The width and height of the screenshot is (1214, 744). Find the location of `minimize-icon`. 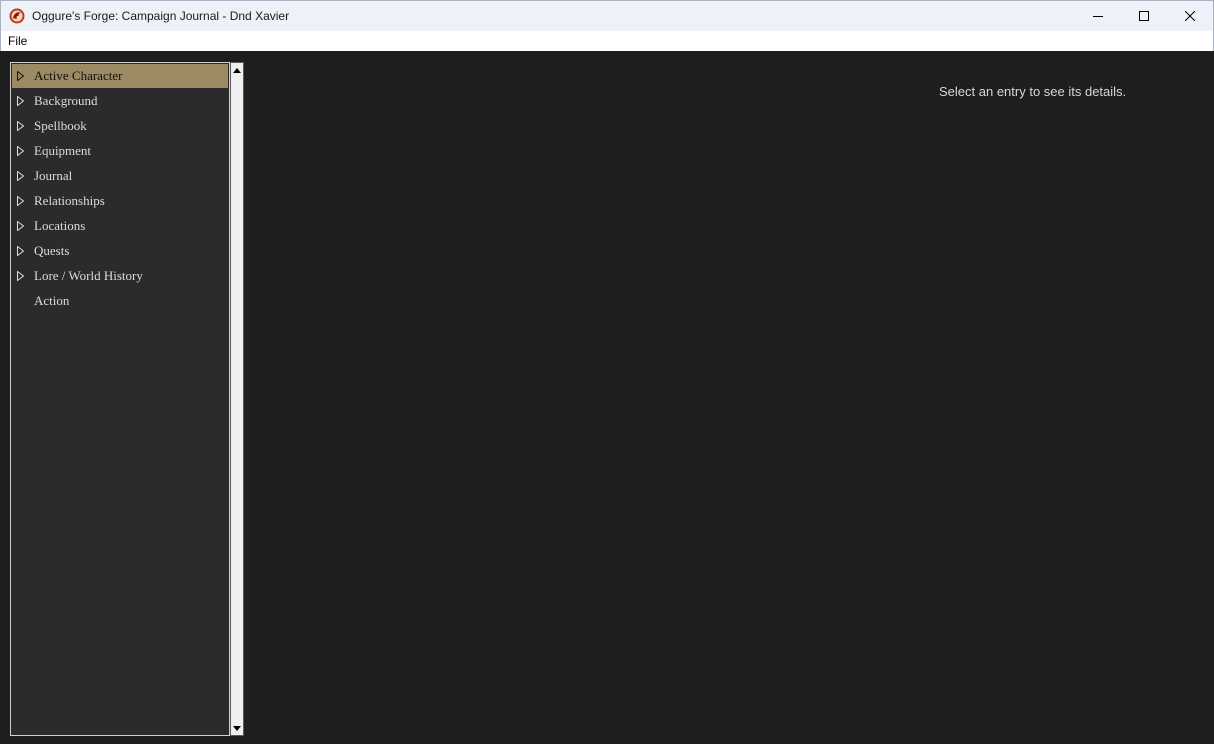

minimize-icon is located at coordinates (1098, 16).